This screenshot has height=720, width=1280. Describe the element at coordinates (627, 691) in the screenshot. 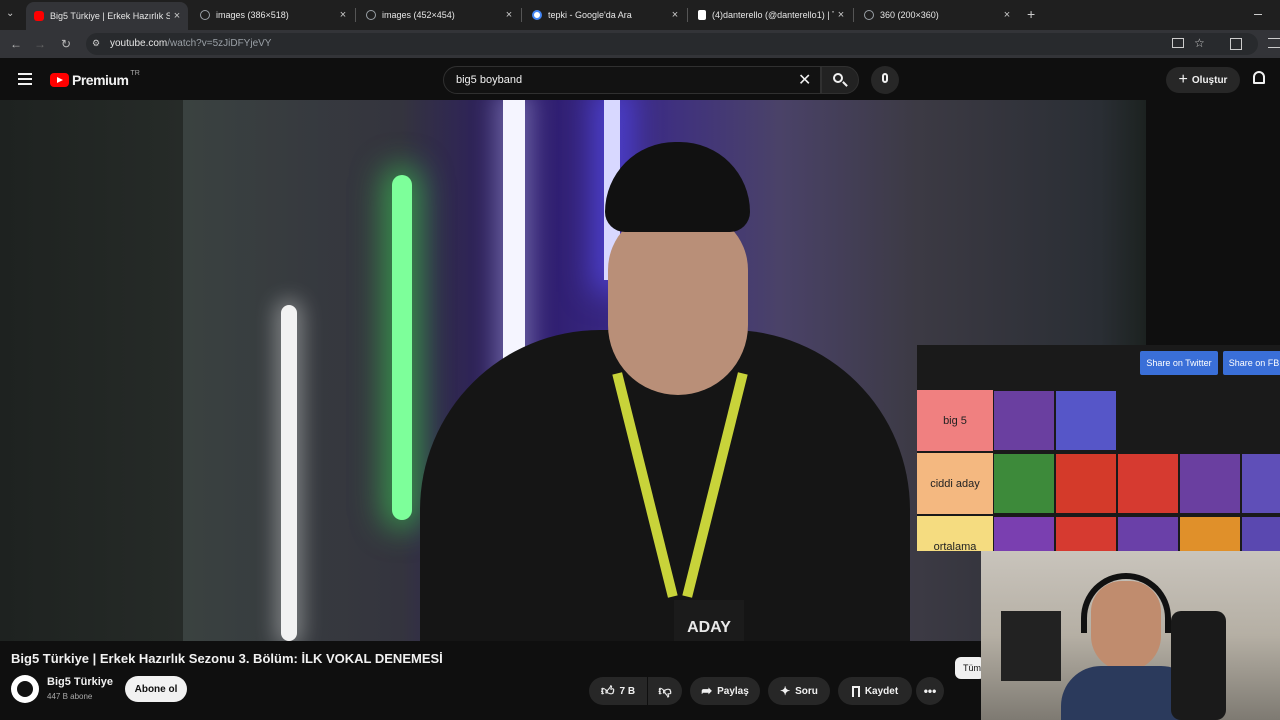

I see `like-count: 7 B` at that location.